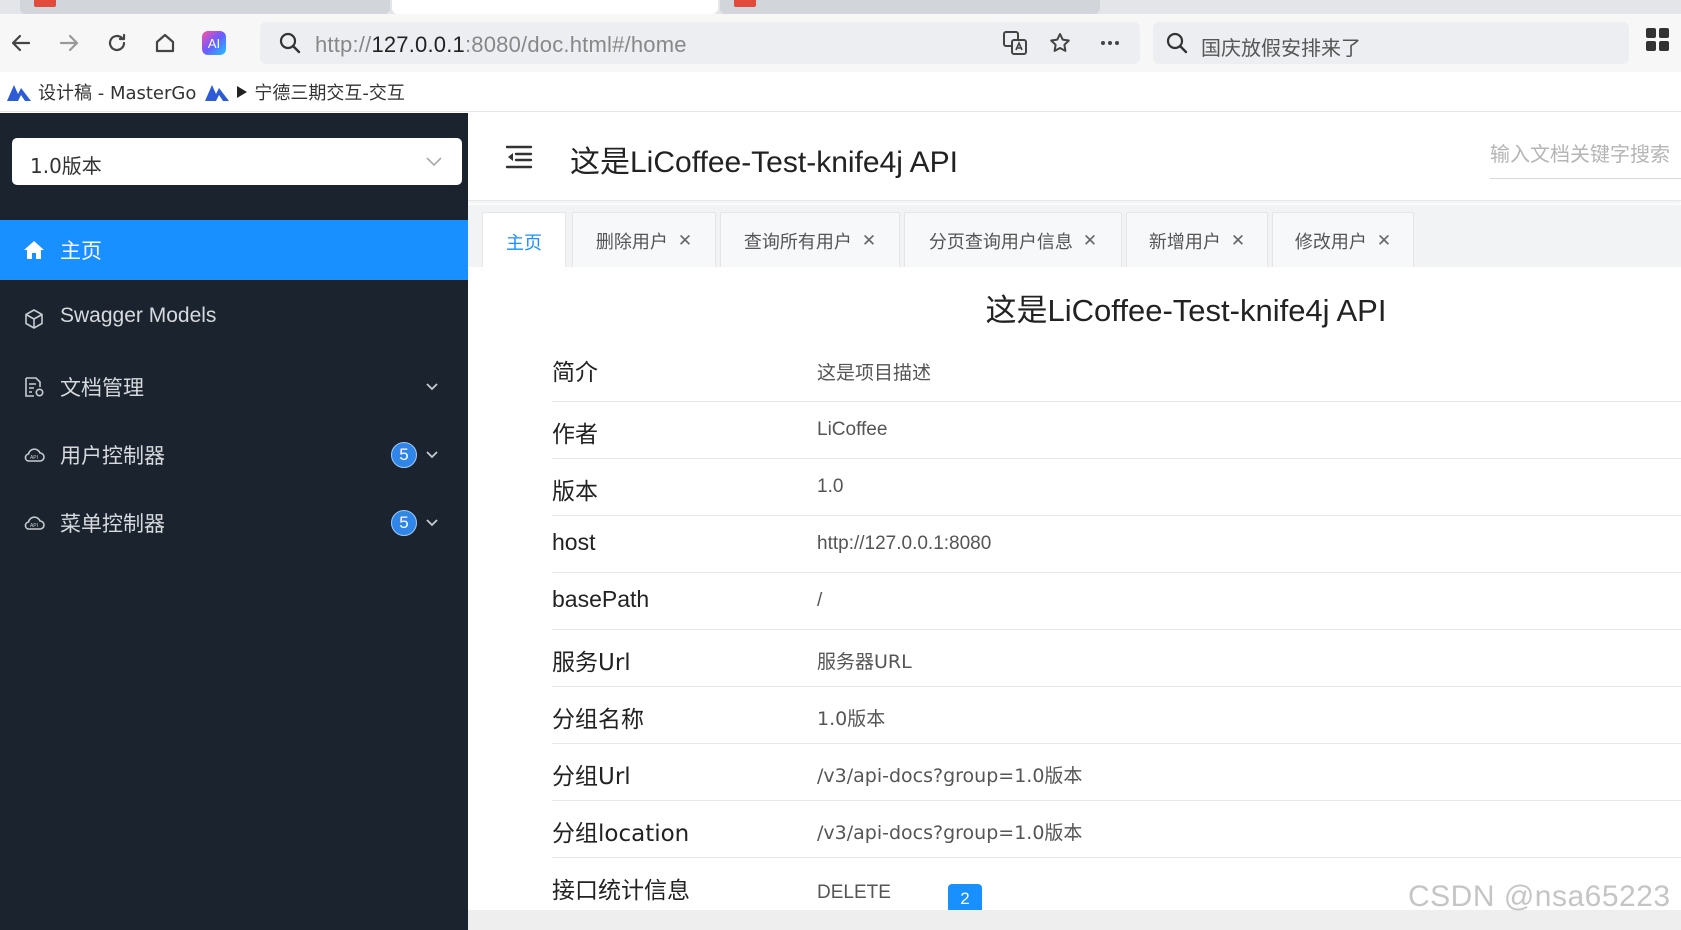 The width and height of the screenshot is (1681, 930). Describe the element at coordinates (329, 93) in the screenshot. I see `bookmark-label: 宁德三期交互-交互` at that location.